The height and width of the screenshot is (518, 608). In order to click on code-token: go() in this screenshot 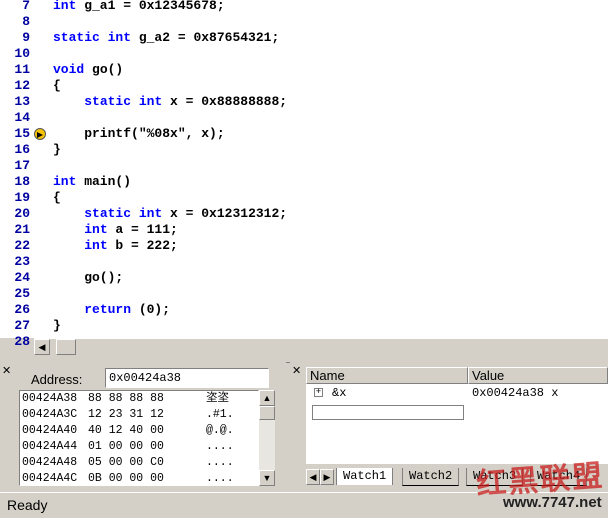, I will do `click(104, 69)`.